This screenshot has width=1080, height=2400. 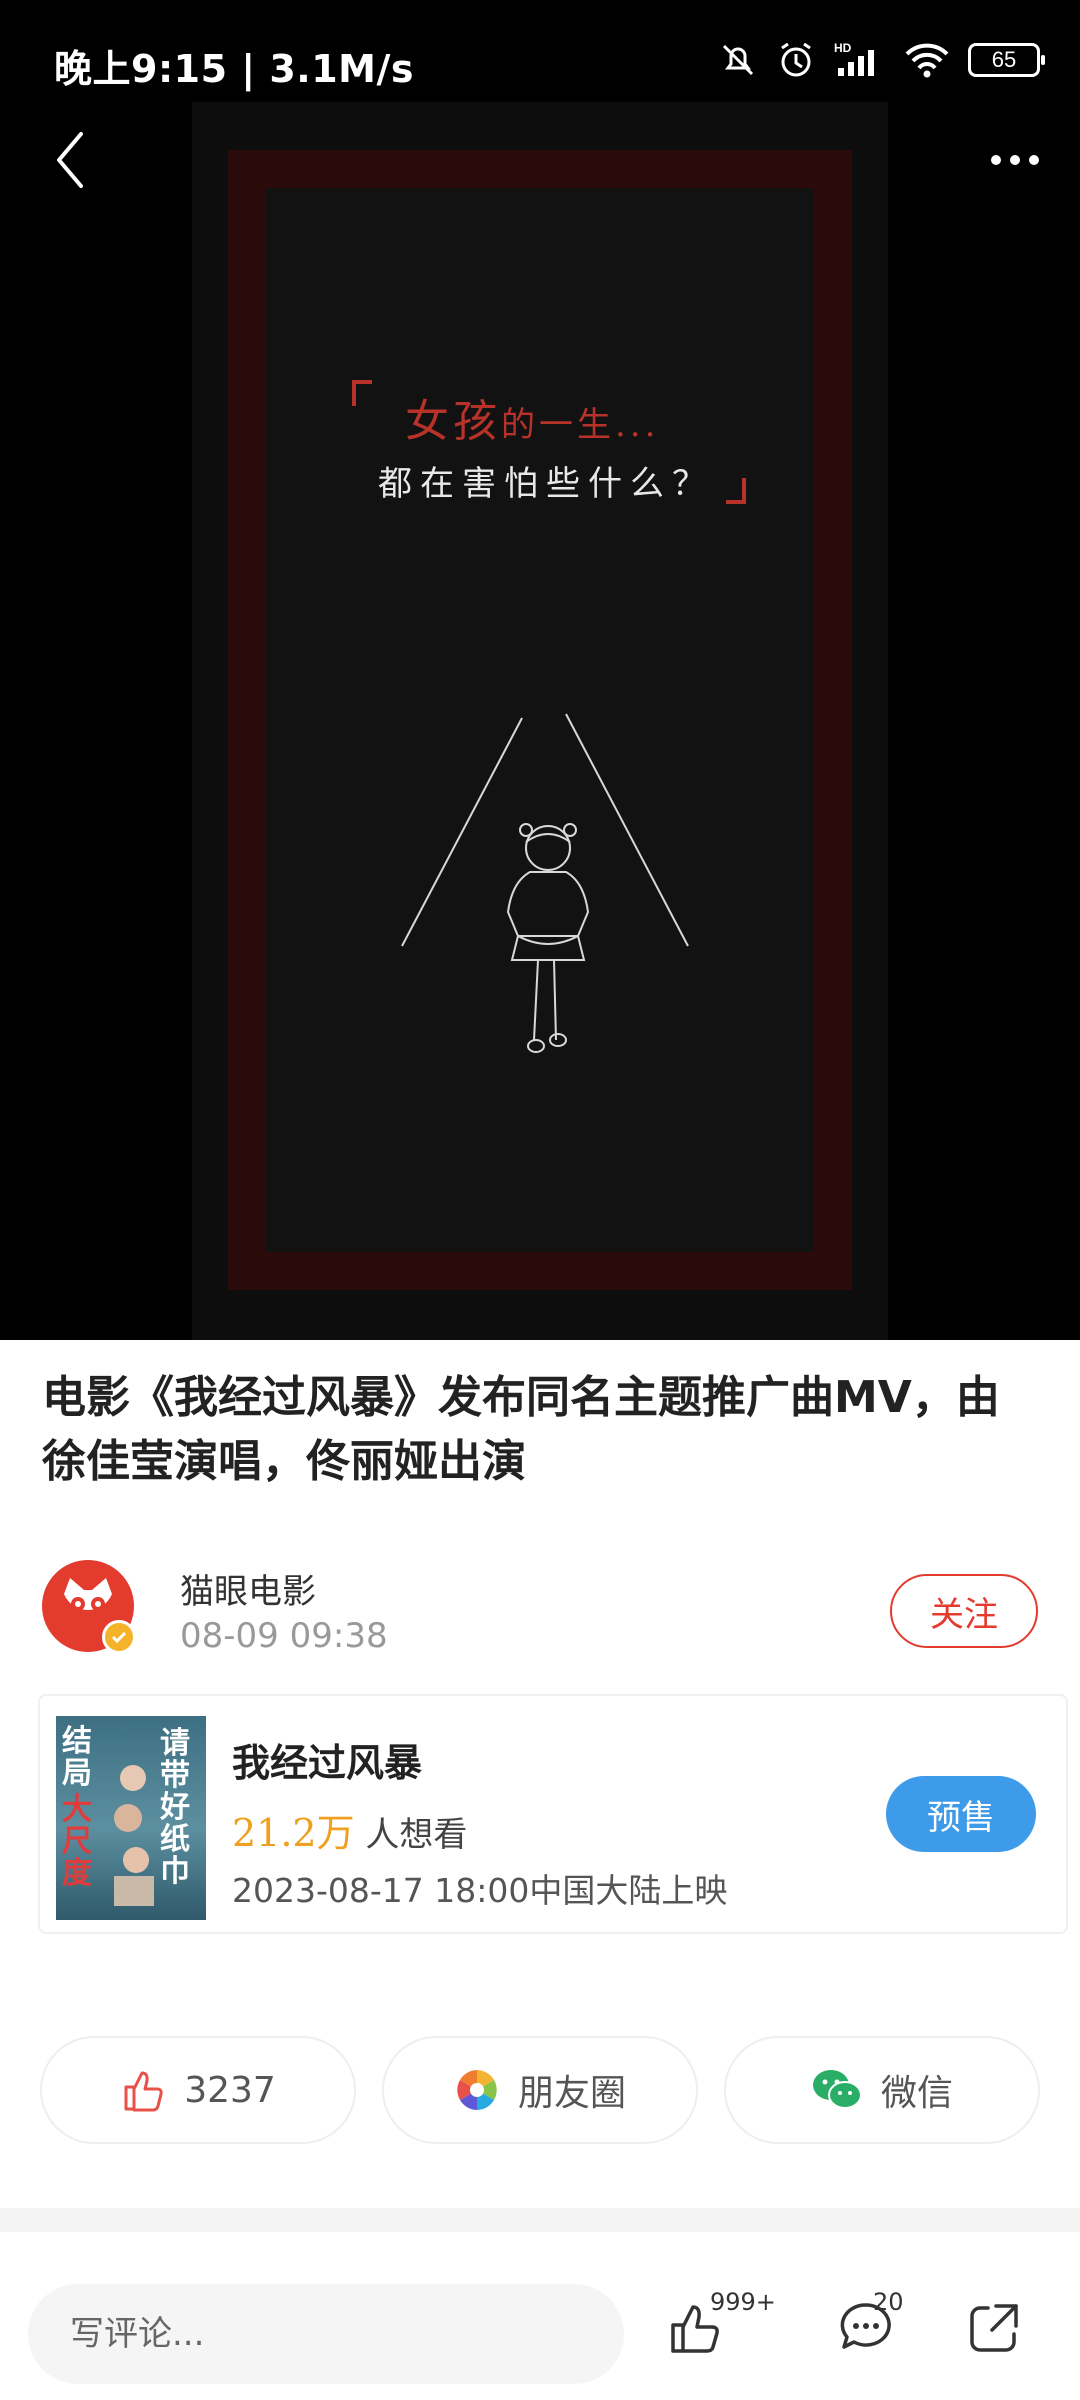 I want to click on like-button: 3237, so click(x=198, y=2090).